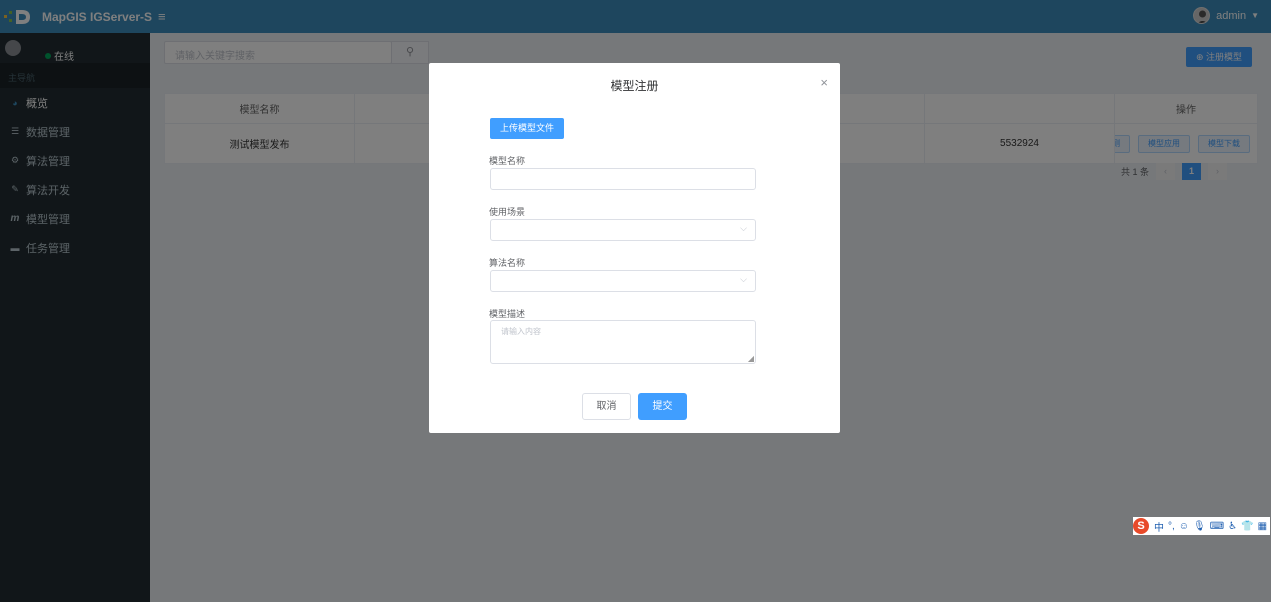  I want to click on ime-item: ♿, so click(1232, 526).